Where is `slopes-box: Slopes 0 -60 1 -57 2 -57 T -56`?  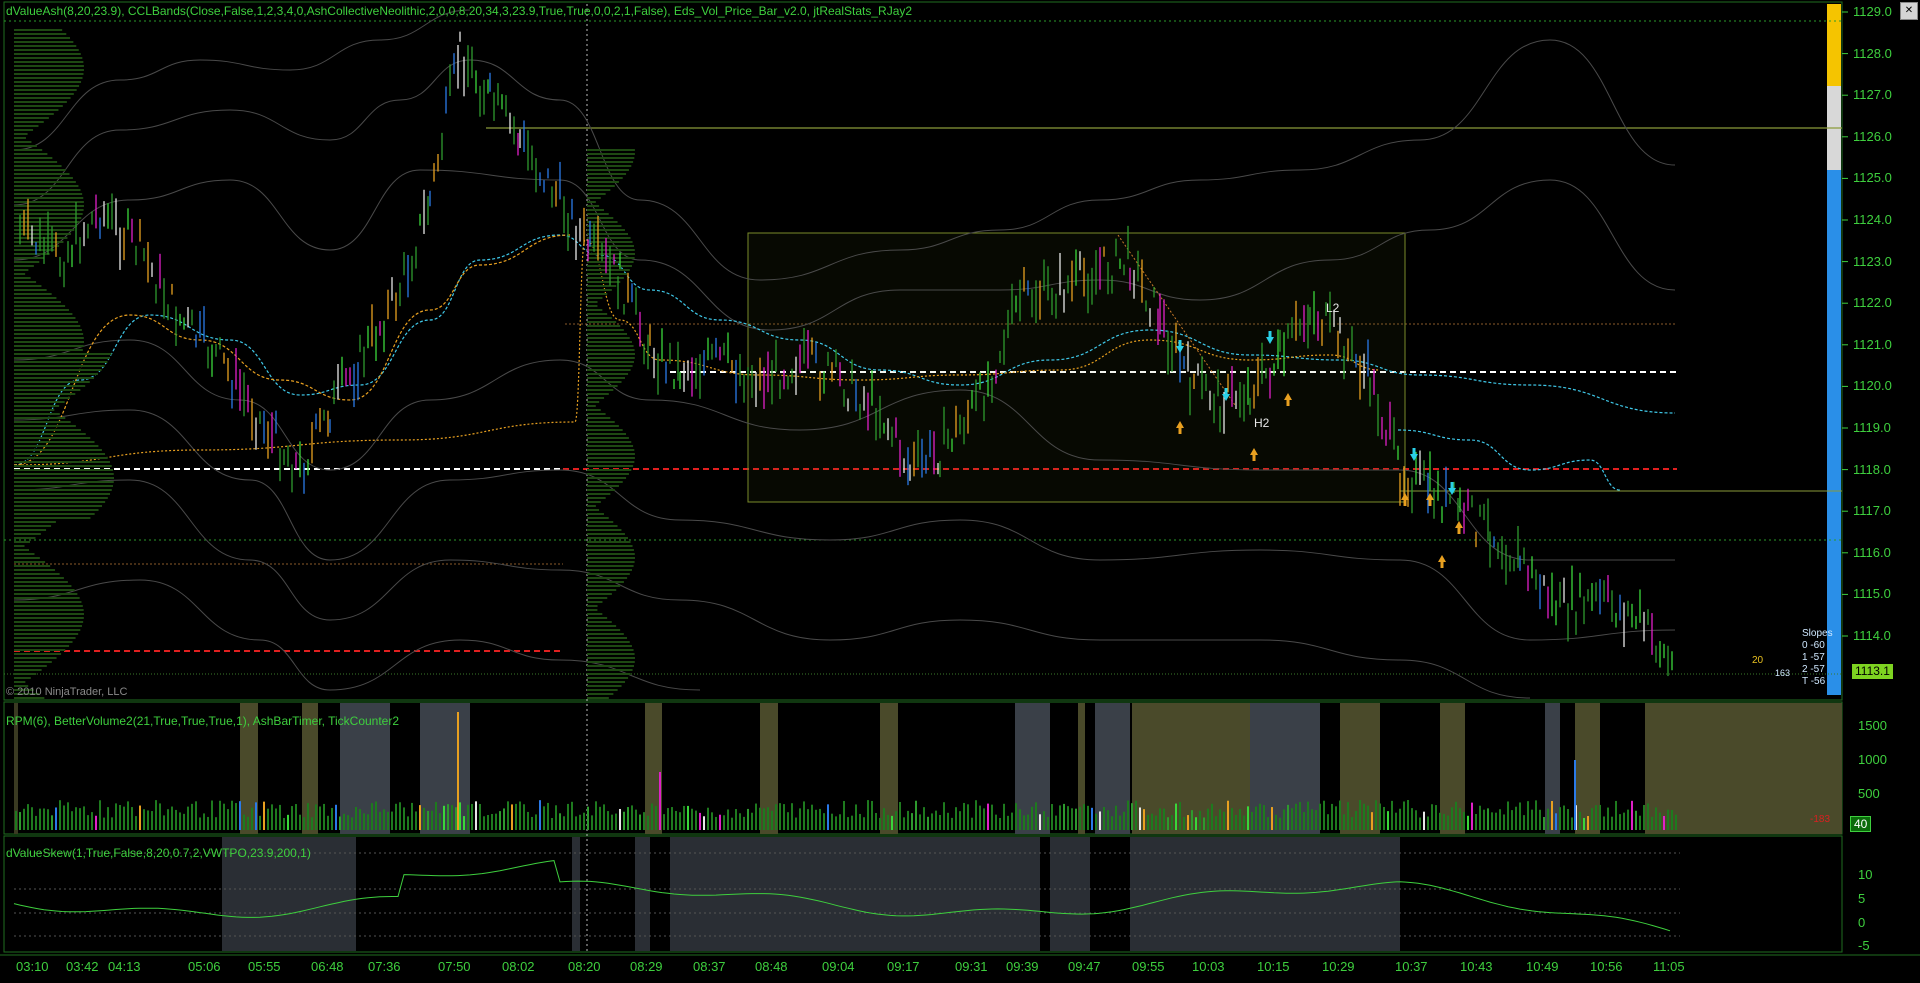
slopes-box: Slopes 0 -60 1 -57 2 -57 T -56 is located at coordinates (1817, 658).